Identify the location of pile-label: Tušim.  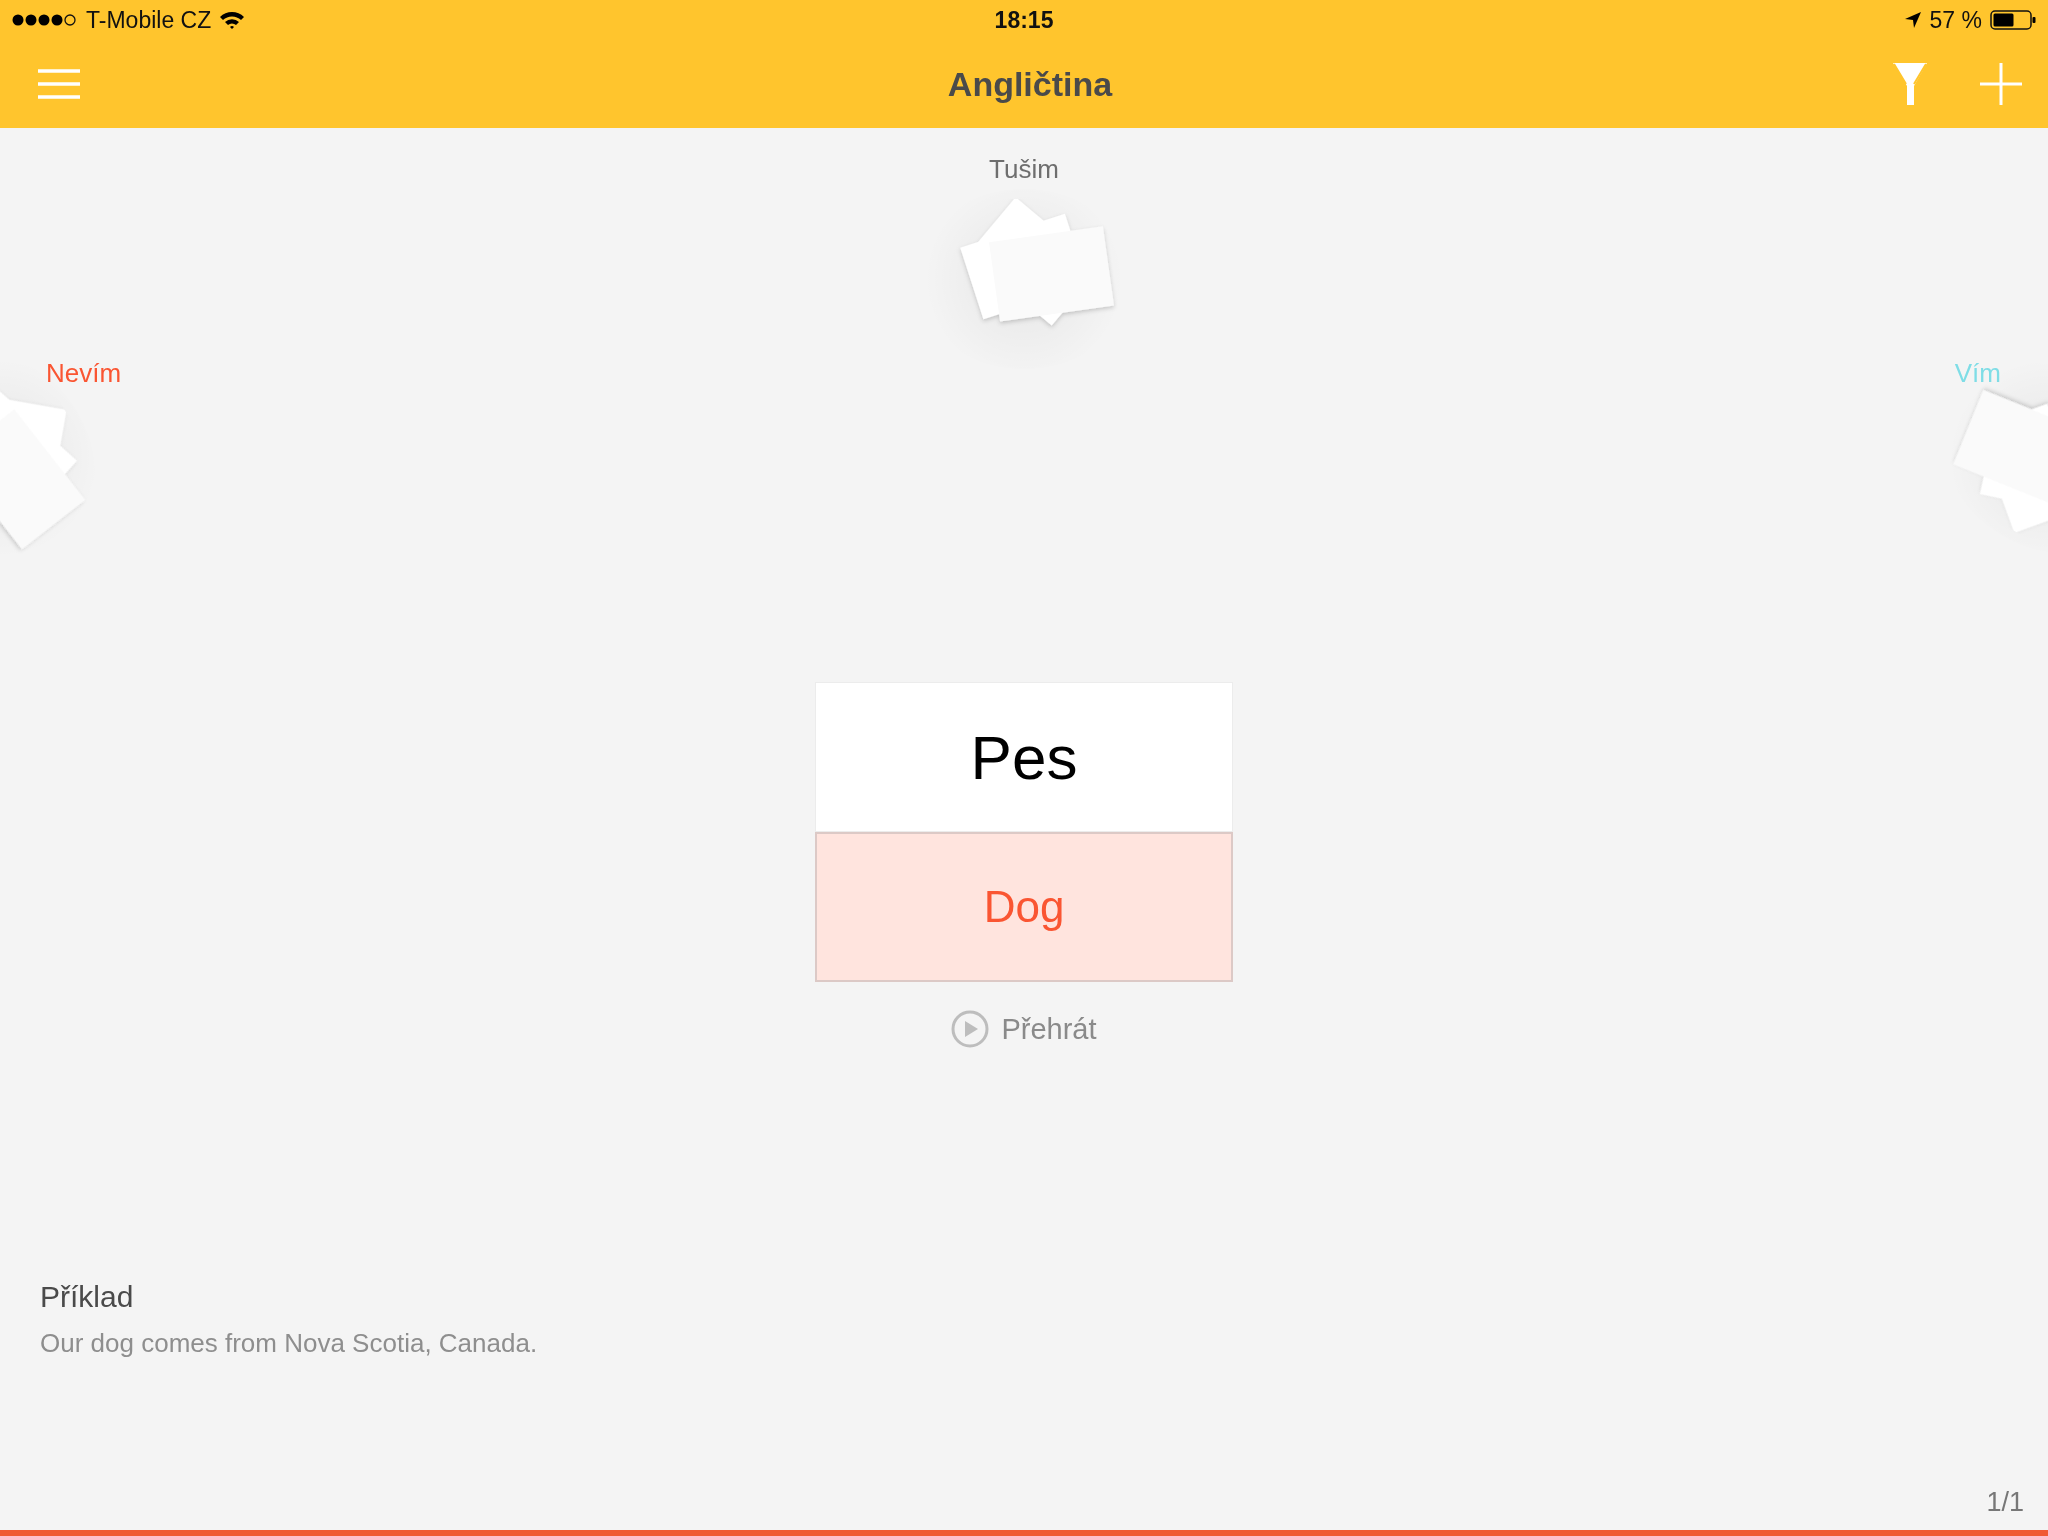
(1024, 169).